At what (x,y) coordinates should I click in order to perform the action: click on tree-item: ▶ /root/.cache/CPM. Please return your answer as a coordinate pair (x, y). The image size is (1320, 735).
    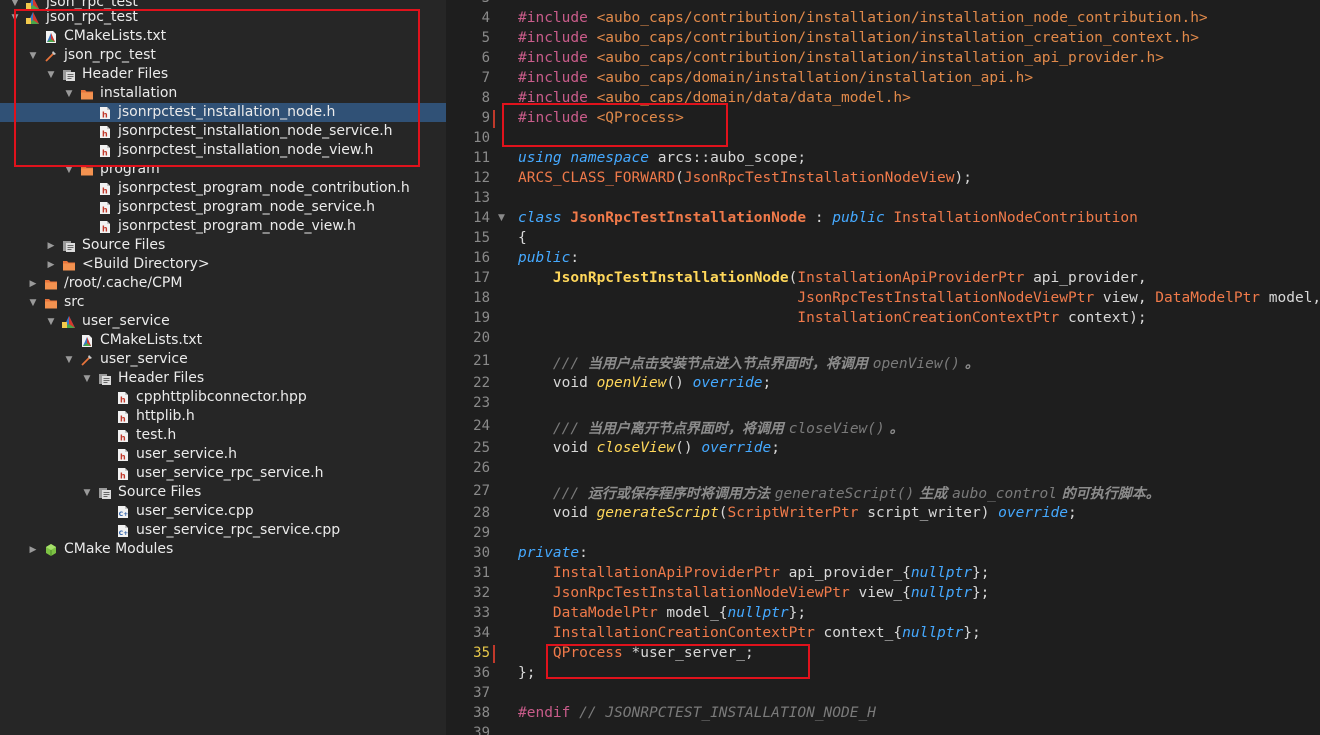
    Looking at the image, I should click on (223, 283).